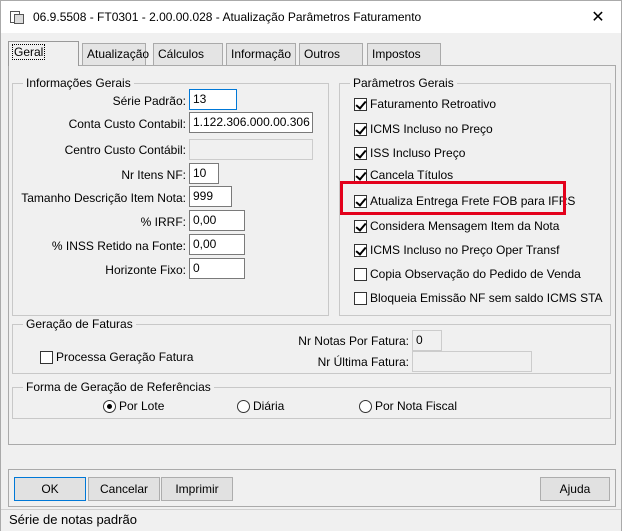  Describe the element at coordinates (353, 341) in the screenshot. I see `nr-notas-label: Nr Notas Por Fatura:` at that location.